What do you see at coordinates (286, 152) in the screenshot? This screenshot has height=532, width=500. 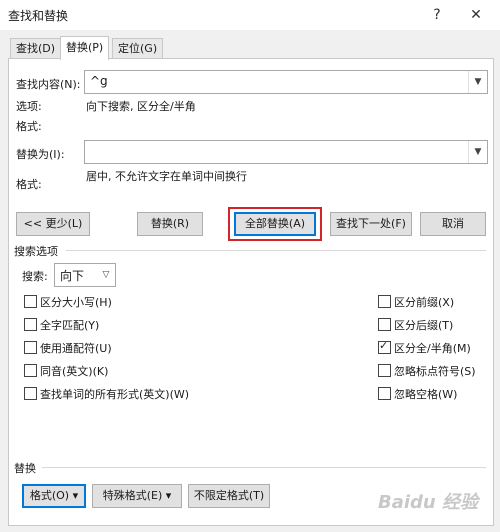 I see `replace-combobox: ▼` at bounding box center [286, 152].